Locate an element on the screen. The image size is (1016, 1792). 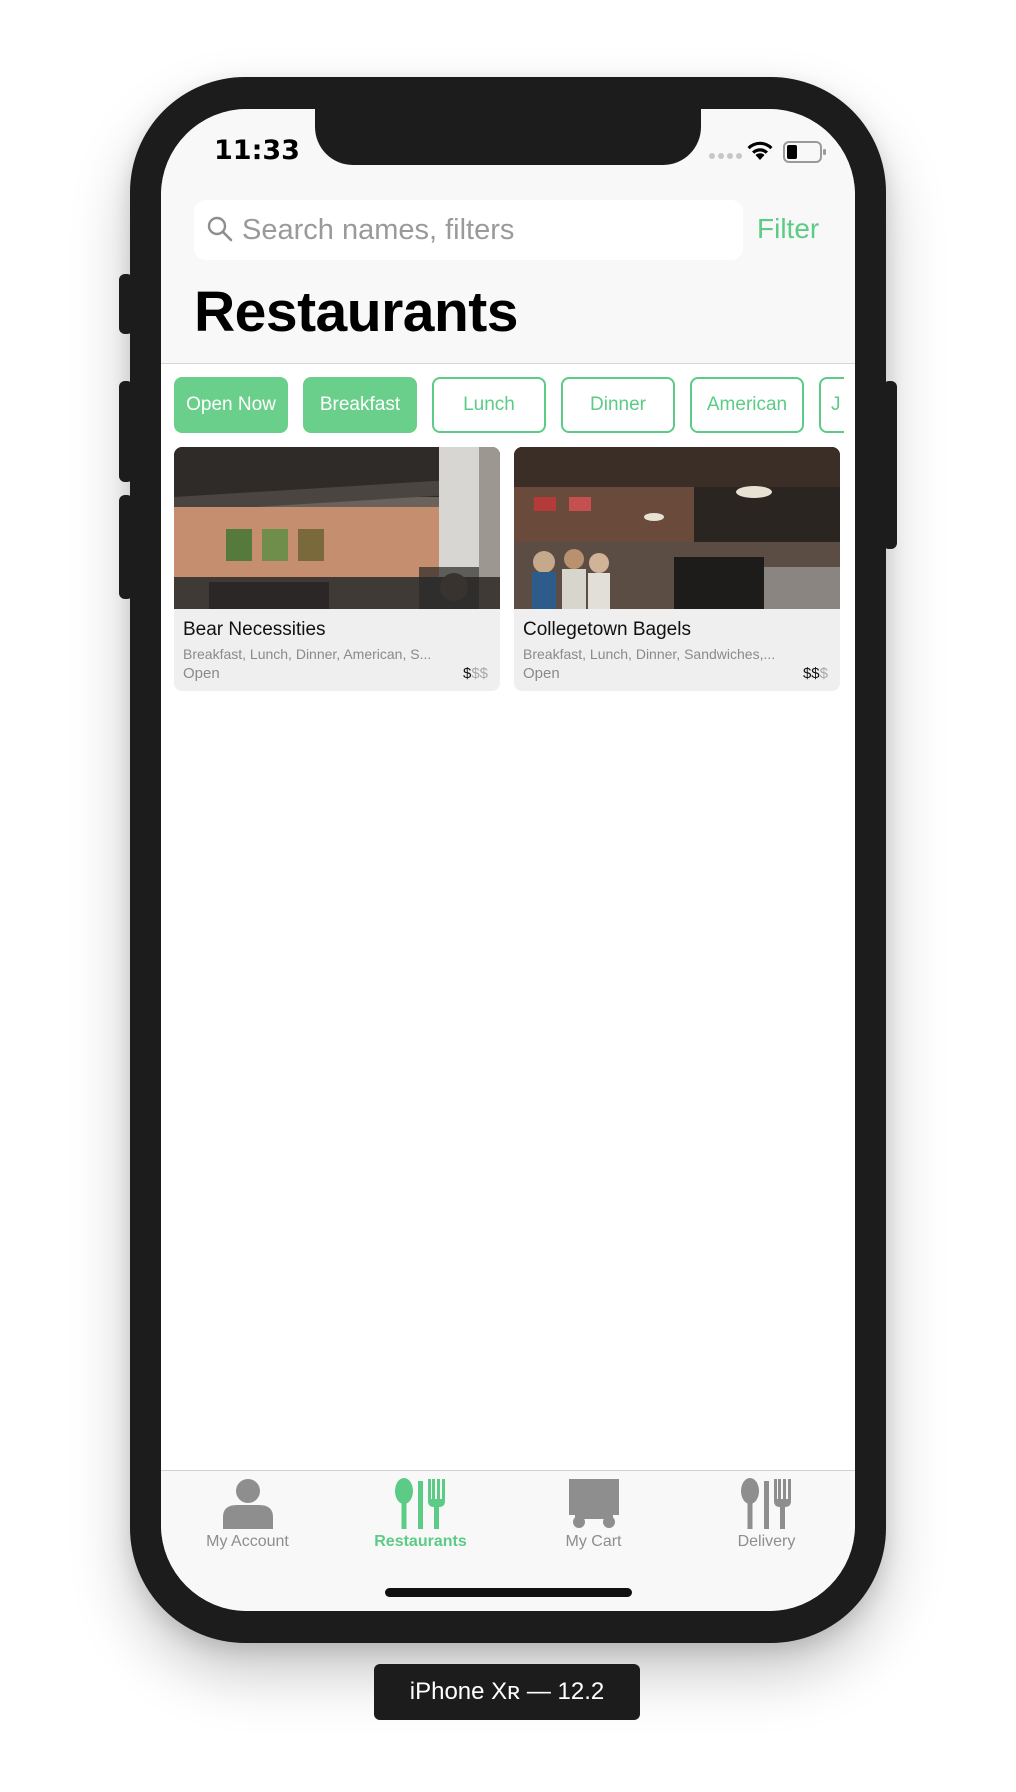
restaurant-name: Collegetown Bagels is located at coordinates (607, 629).